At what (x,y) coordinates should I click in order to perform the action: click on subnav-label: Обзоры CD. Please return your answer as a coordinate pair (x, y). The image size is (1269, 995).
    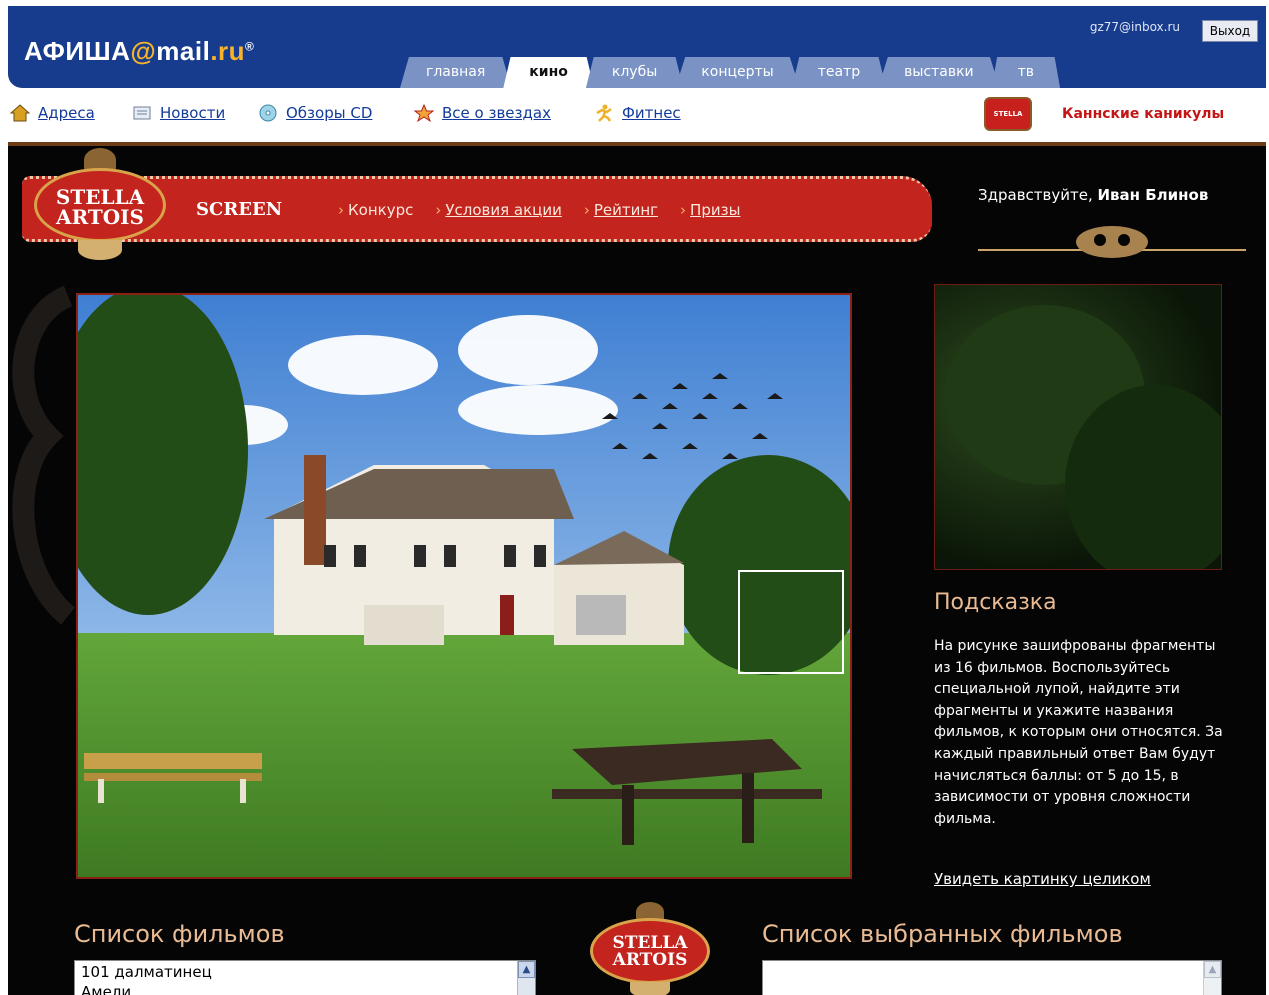
    Looking at the image, I should click on (329, 113).